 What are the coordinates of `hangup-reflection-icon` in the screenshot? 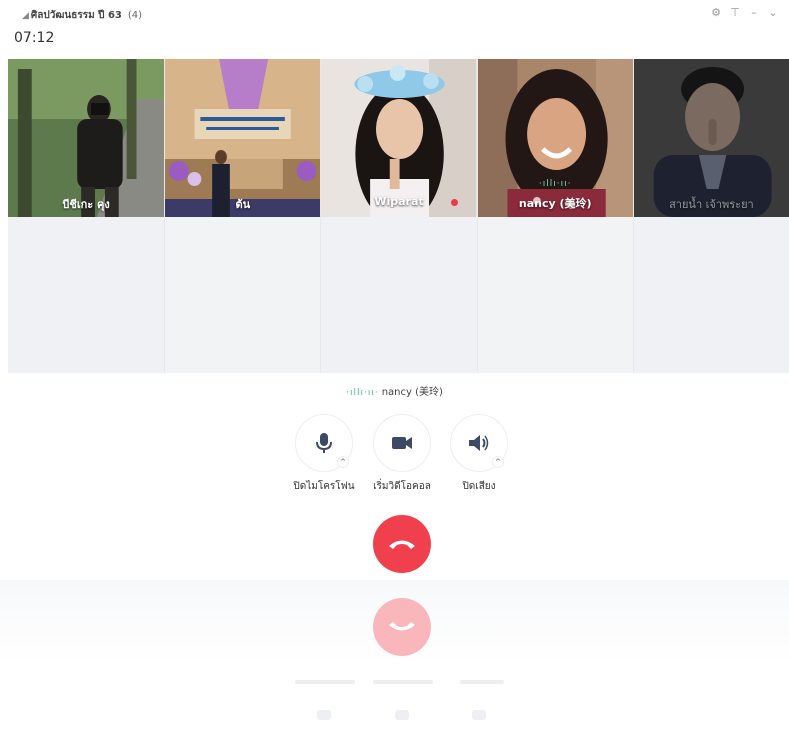 It's located at (402, 627).